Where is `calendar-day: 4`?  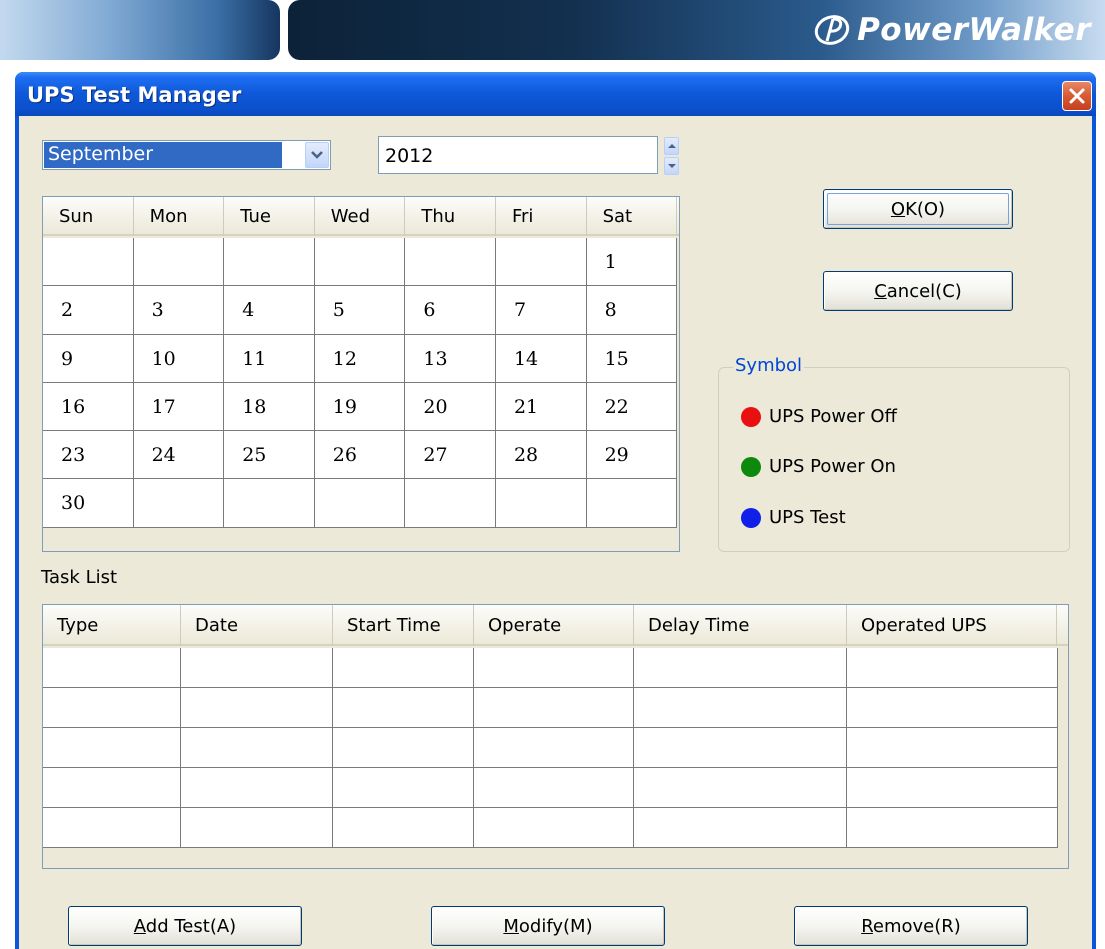
calendar-day: 4 is located at coordinates (269, 310).